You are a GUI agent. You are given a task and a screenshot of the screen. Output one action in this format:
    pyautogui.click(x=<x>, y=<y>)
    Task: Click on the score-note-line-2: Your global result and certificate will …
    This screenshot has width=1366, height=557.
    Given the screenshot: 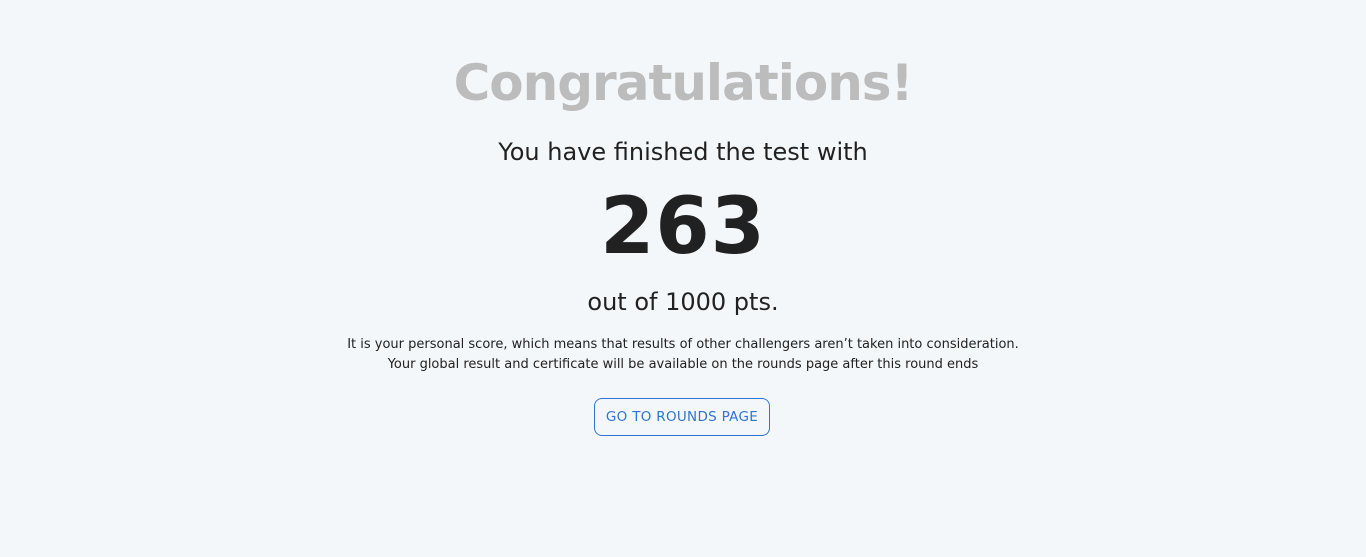 What is the action you would take?
    pyautogui.click(x=683, y=364)
    